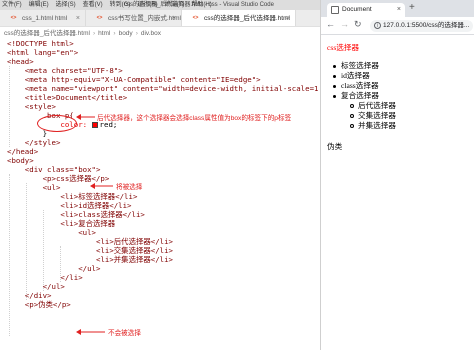  What do you see at coordinates (66, 5) in the screenshot?
I see `menu-selection: 选择(S)` at bounding box center [66, 5].